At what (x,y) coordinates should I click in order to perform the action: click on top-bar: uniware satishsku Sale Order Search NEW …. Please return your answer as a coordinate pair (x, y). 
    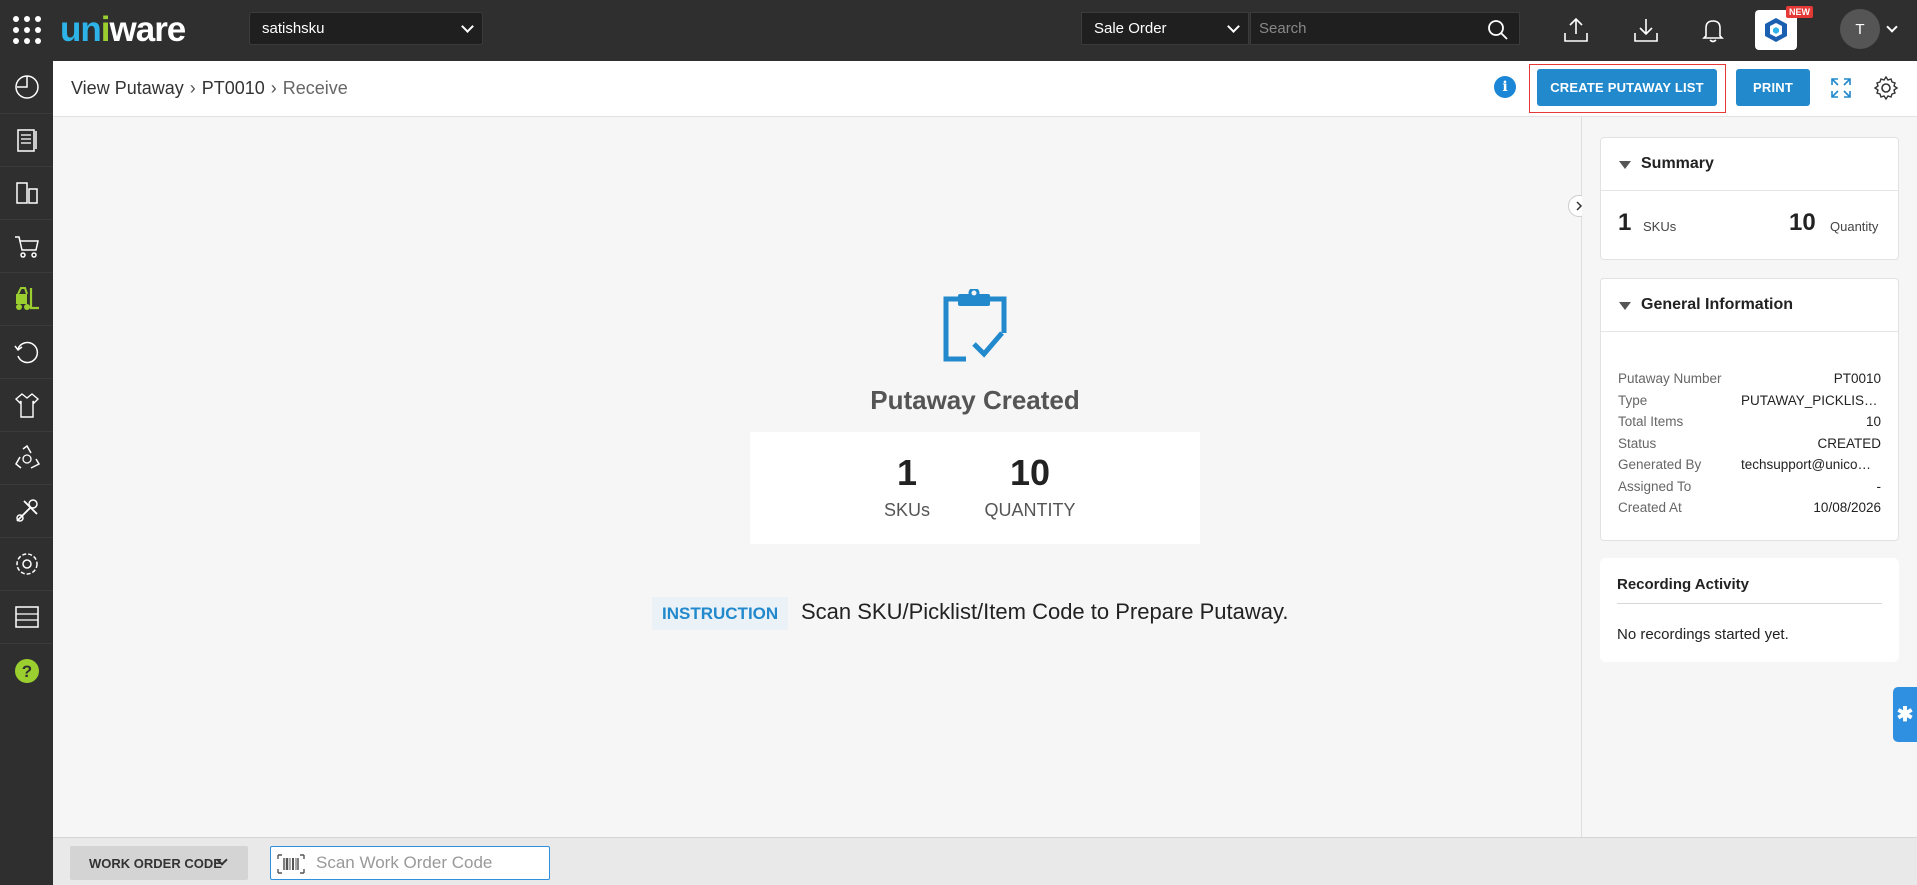
    Looking at the image, I should click on (958, 30).